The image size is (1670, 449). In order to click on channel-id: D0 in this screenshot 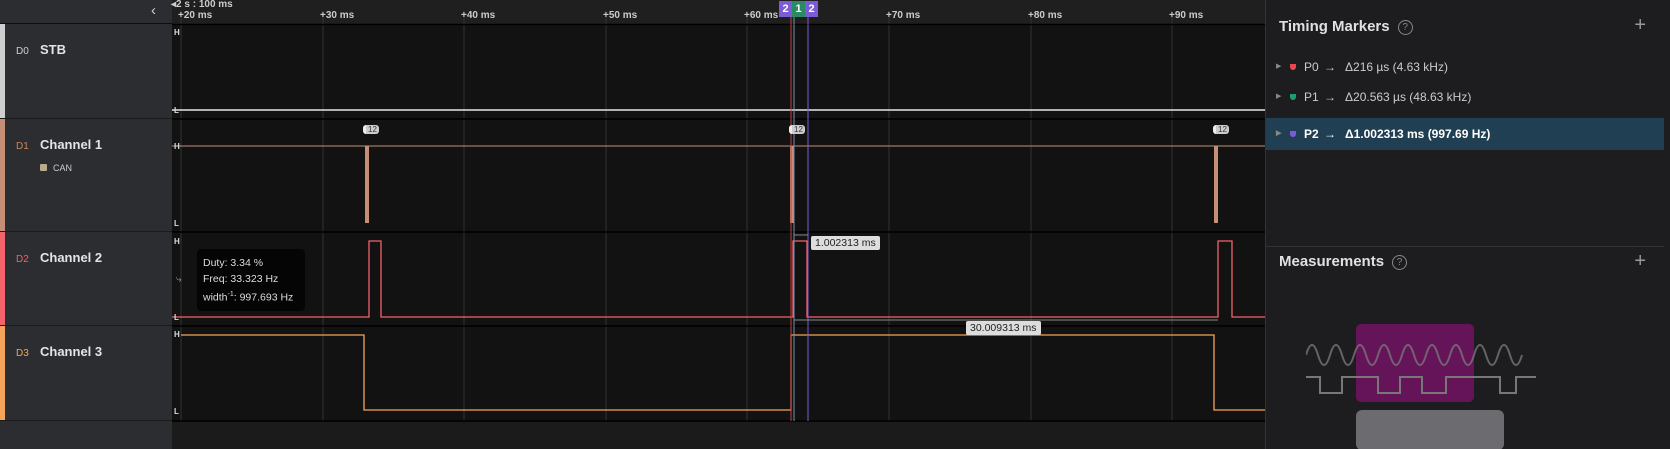, I will do `click(22, 51)`.